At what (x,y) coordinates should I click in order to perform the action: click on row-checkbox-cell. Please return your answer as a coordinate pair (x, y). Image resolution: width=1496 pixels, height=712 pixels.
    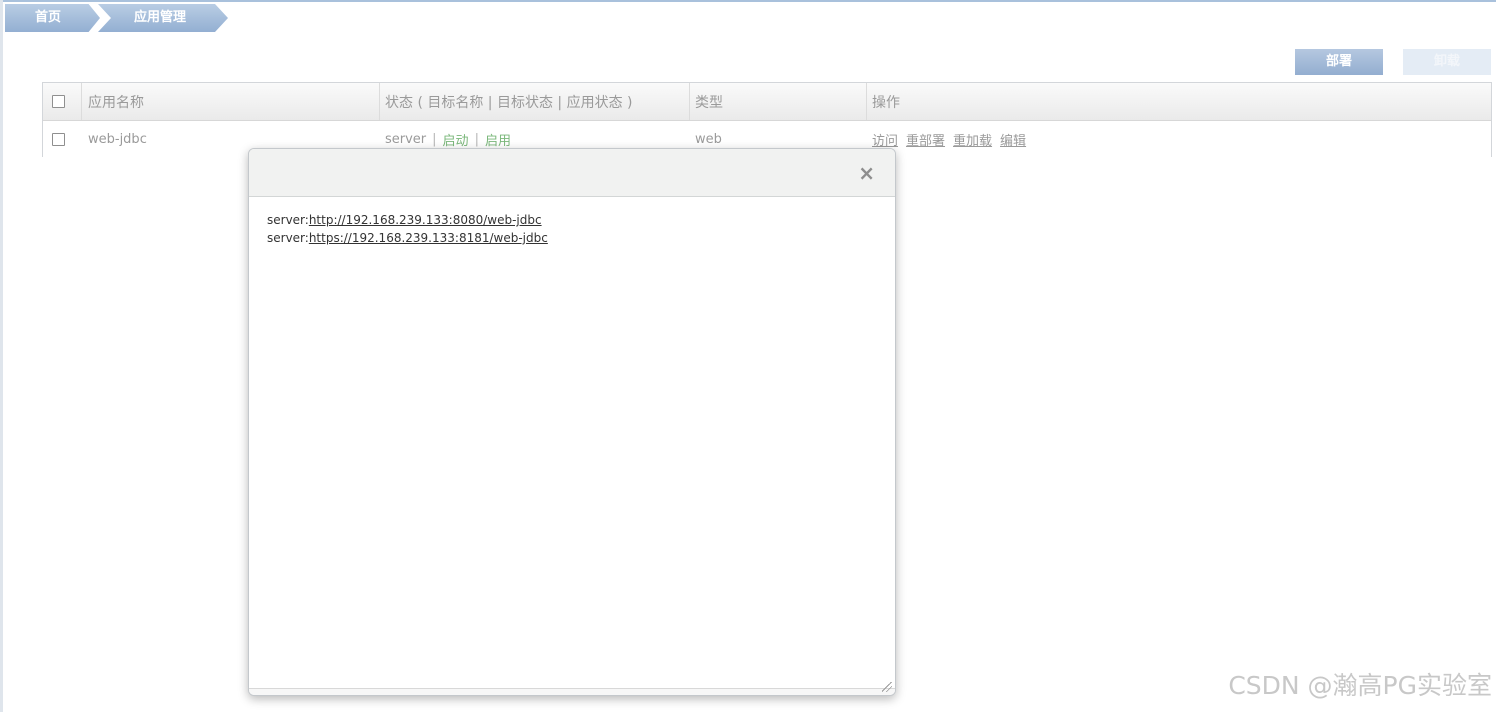
    Looking at the image, I should click on (58, 139).